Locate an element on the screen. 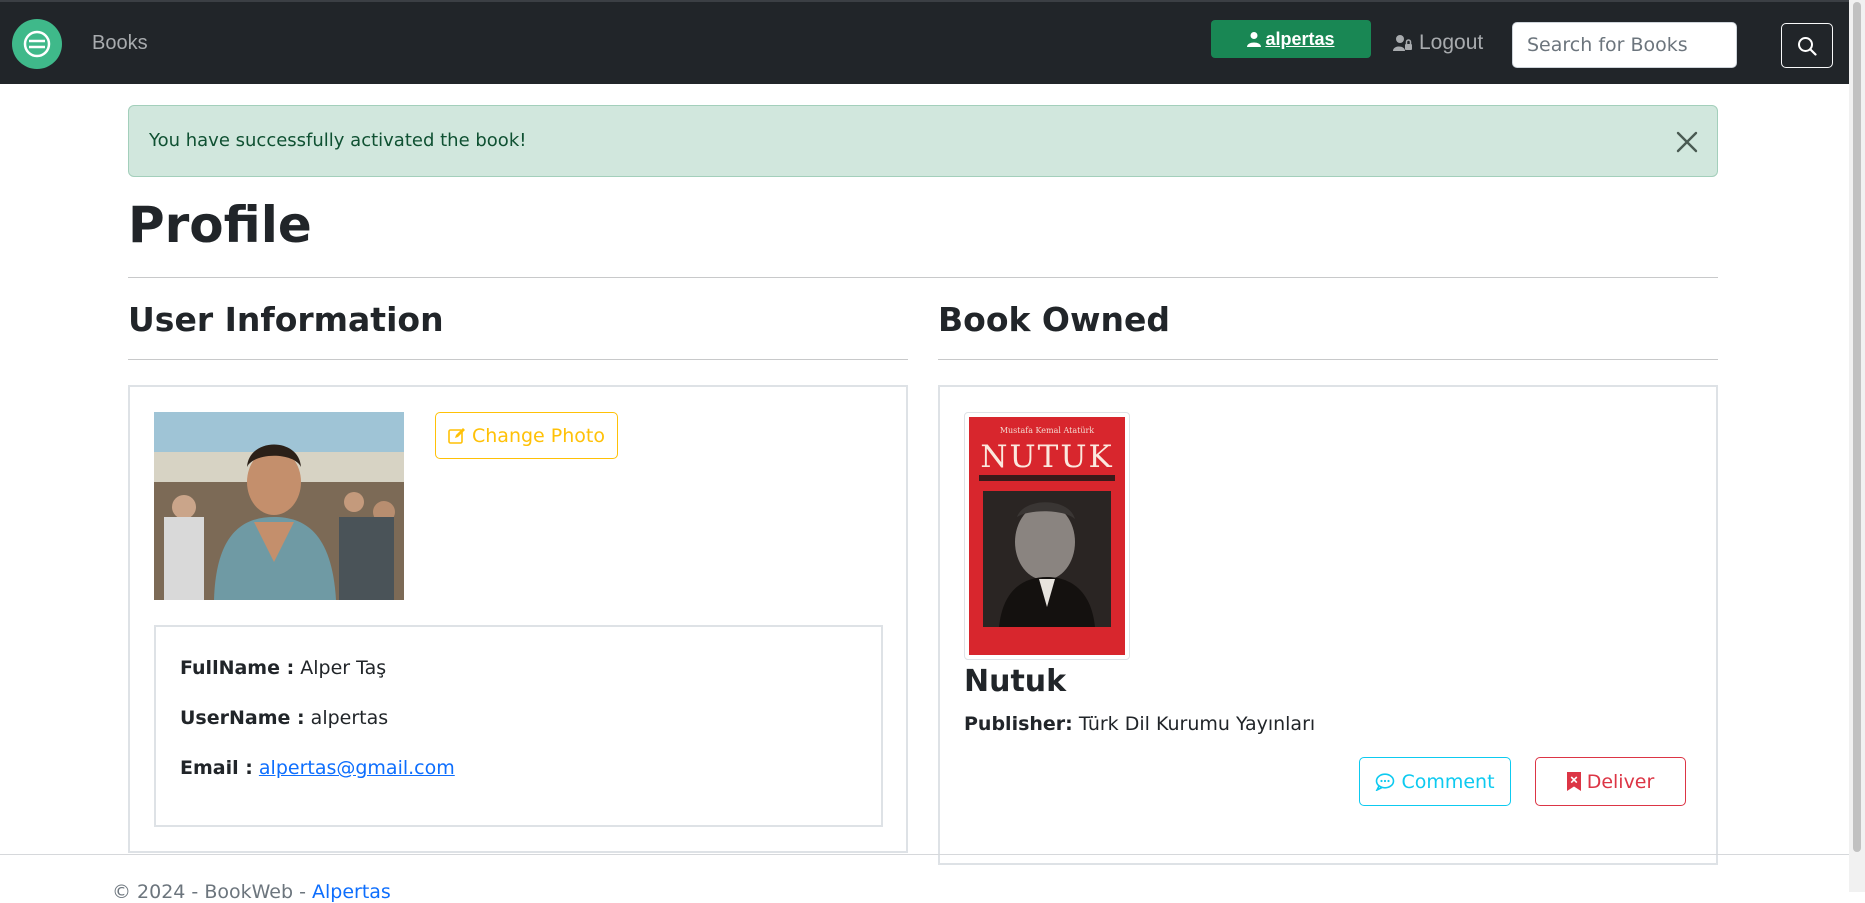 This screenshot has width=1865, height=903. fullname-value: Alper Taş is located at coordinates (343, 668).